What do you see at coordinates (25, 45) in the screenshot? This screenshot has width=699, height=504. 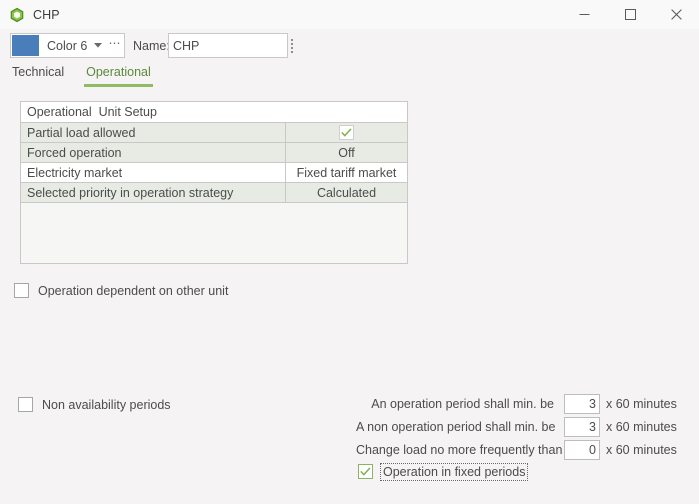 I see `color-swatch` at bounding box center [25, 45].